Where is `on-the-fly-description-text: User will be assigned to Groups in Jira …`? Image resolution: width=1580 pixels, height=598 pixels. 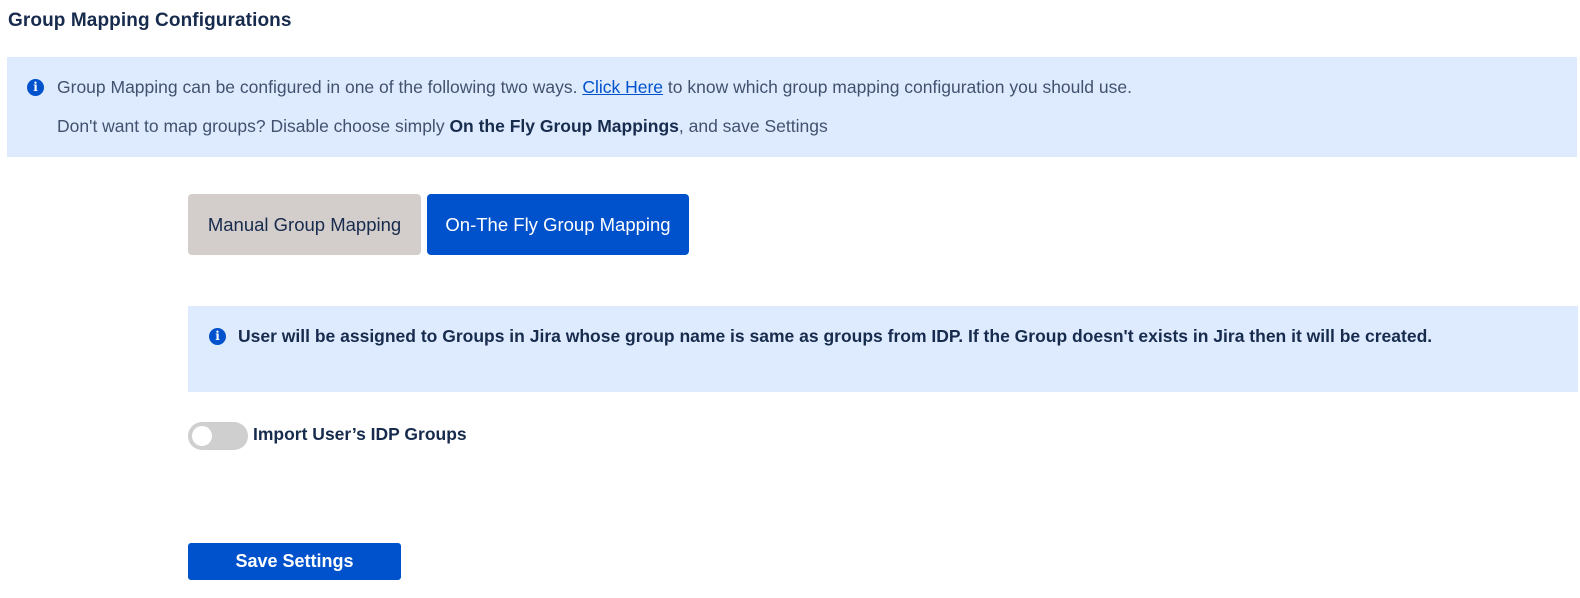
on-the-fly-description-text: User will be assigned to Groups in Jira … is located at coordinates (835, 336).